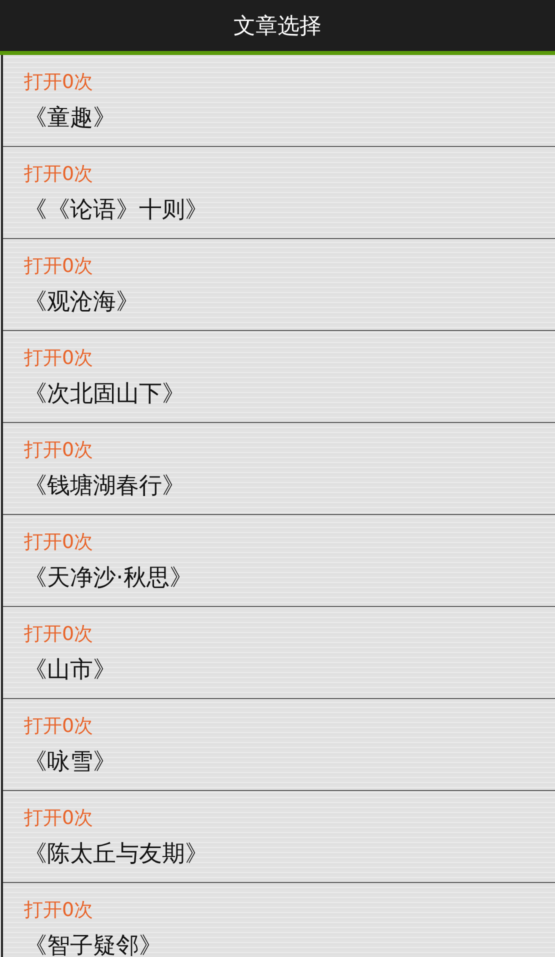  I want to click on article-title: 《山市》, so click(70, 670).